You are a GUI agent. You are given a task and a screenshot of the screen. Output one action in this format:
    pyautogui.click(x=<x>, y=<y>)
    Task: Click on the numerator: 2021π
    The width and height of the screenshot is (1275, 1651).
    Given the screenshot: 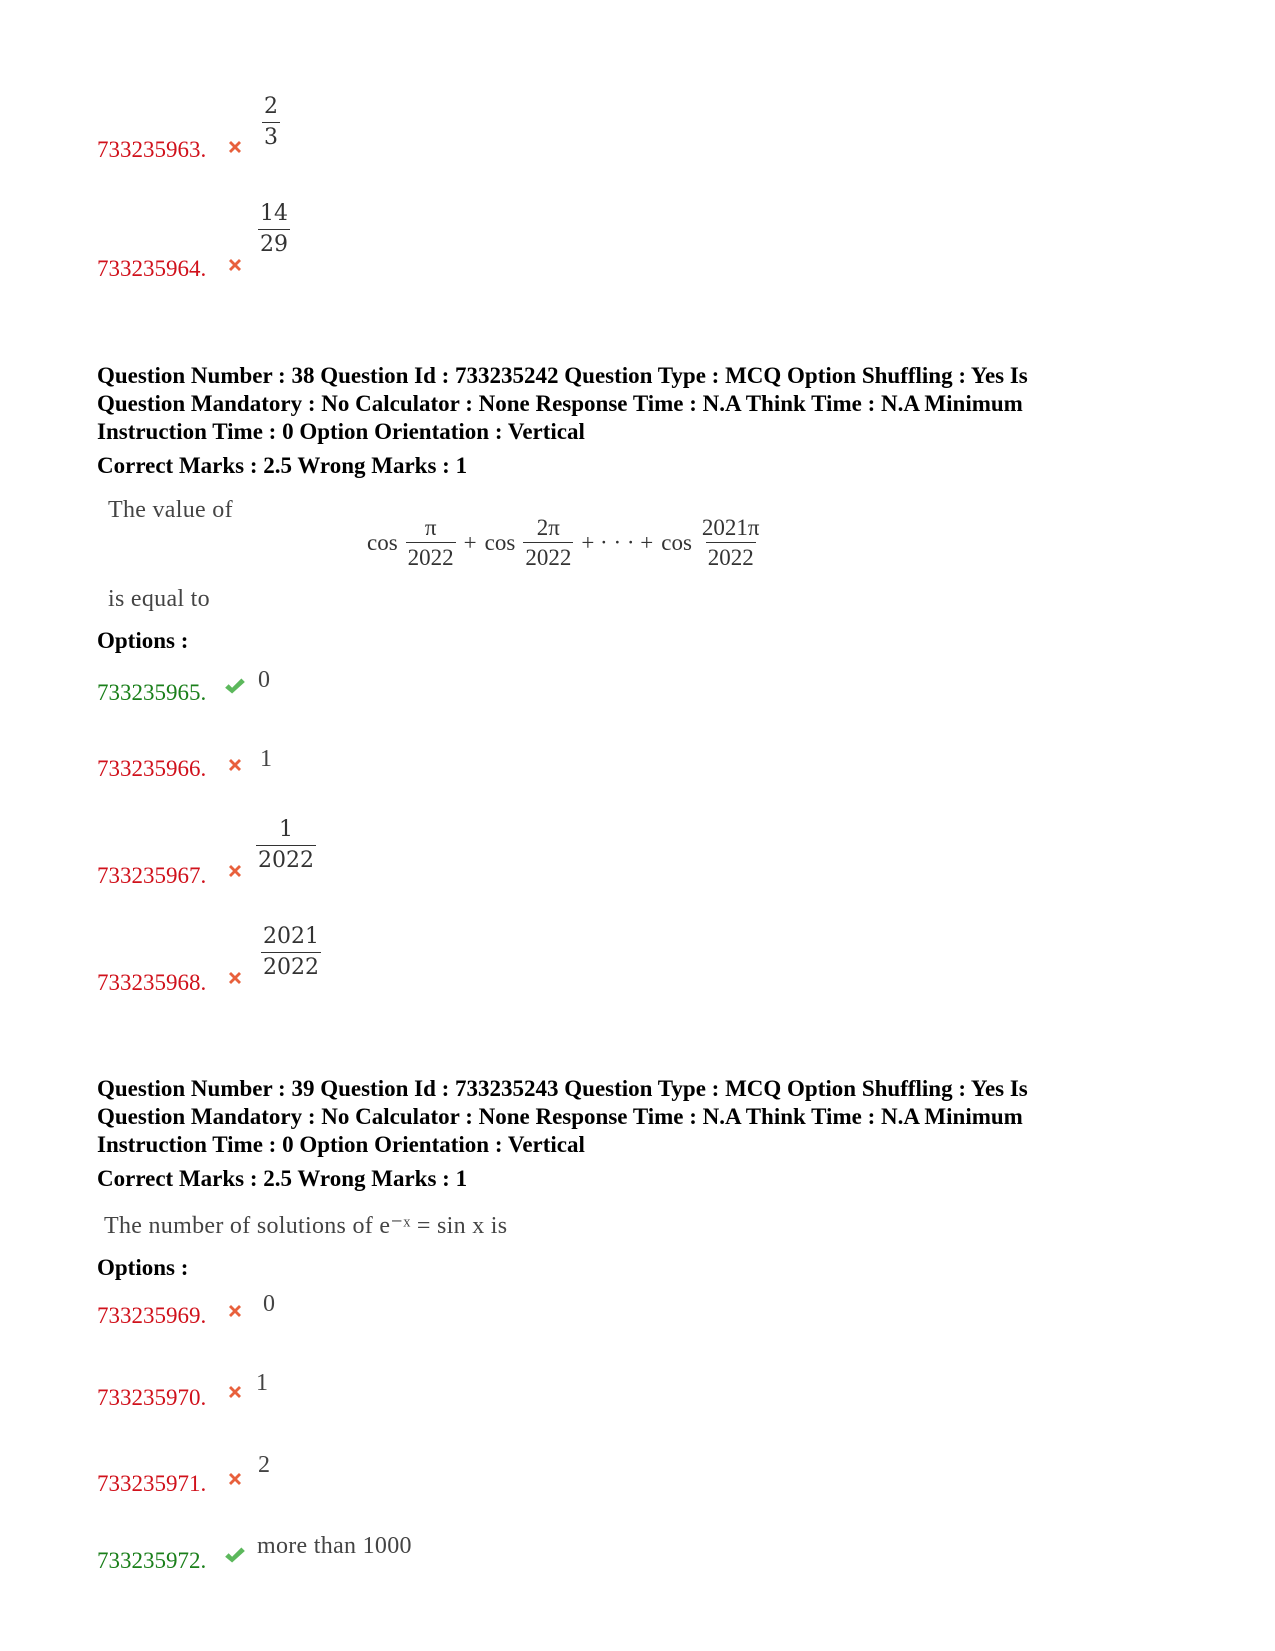 What is the action you would take?
    pyautogui.click(x=730, y=527)
    